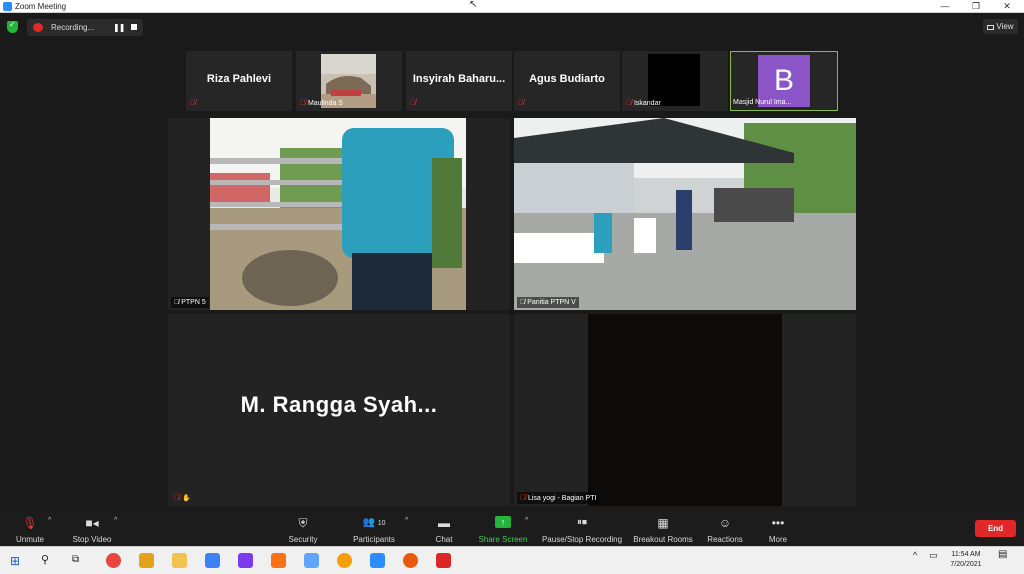  I want to click on translate-icon, so click(212, 560).